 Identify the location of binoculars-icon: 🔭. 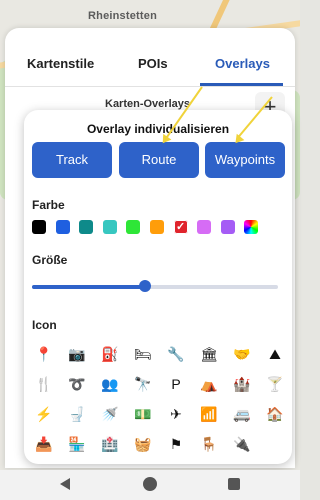
(143, 384).